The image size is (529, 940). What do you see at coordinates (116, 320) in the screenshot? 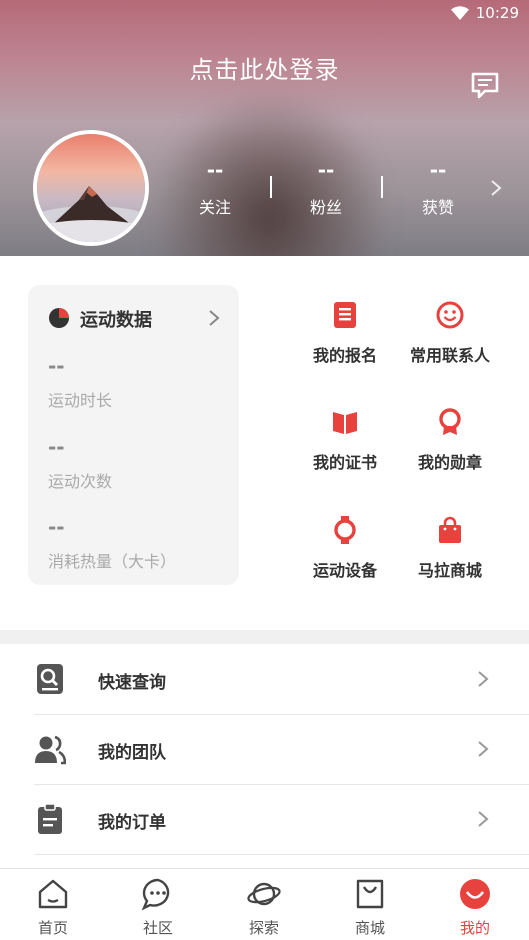
I see `sport-data-title: 运动数据` at bounding box center [116, 320].